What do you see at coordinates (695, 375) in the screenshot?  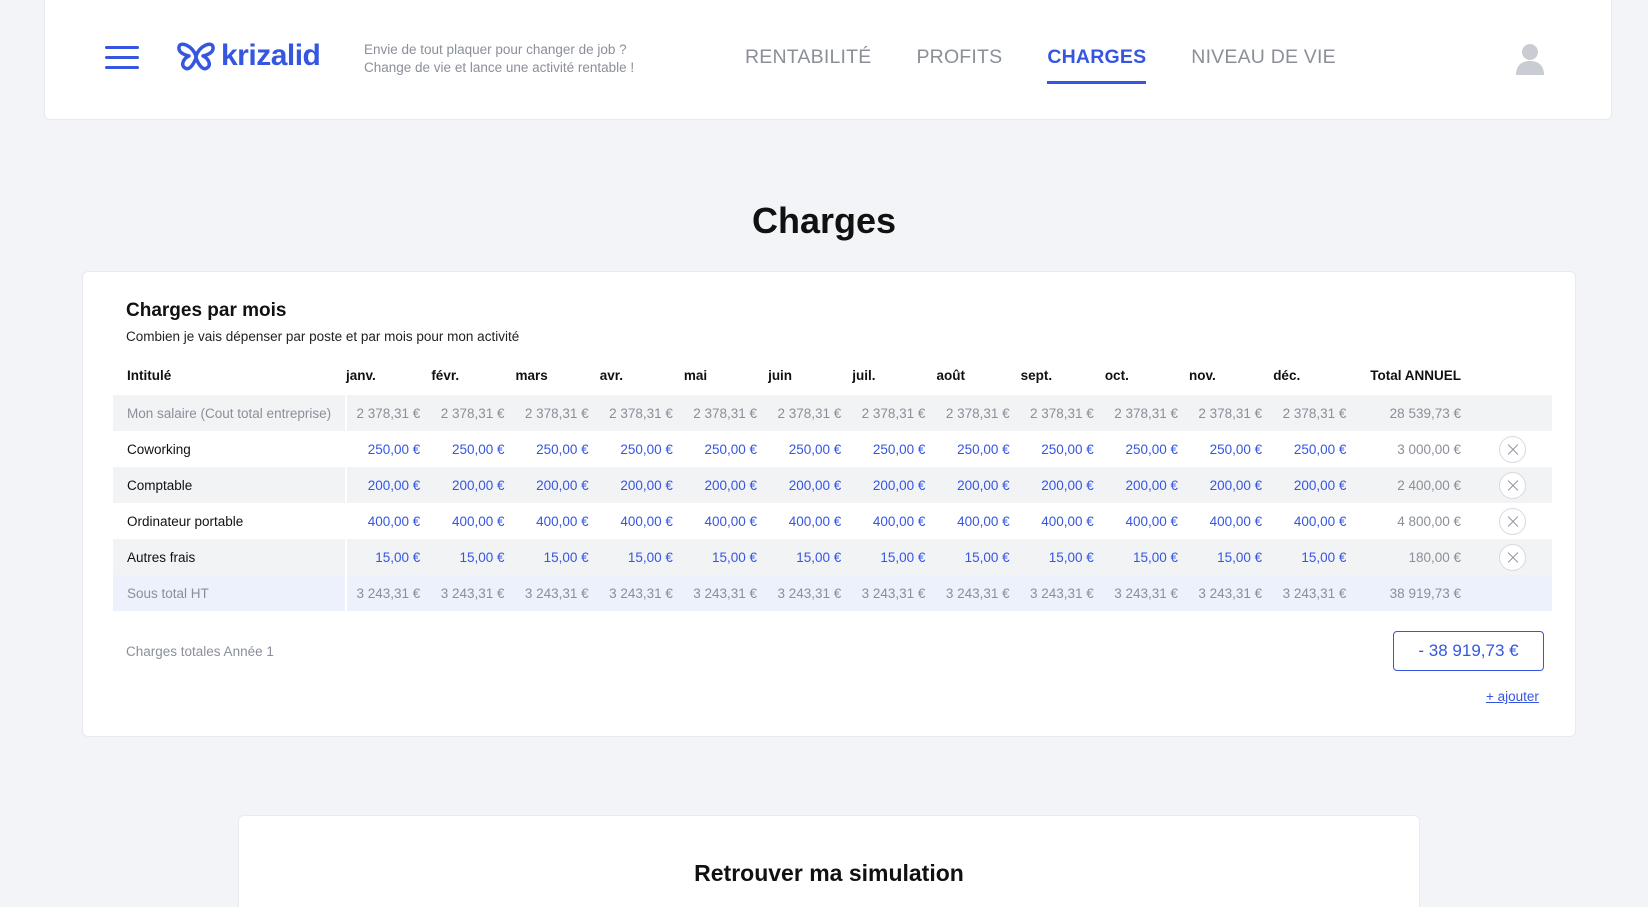 I see `column-header: mai` at bounding box center [695, 375].